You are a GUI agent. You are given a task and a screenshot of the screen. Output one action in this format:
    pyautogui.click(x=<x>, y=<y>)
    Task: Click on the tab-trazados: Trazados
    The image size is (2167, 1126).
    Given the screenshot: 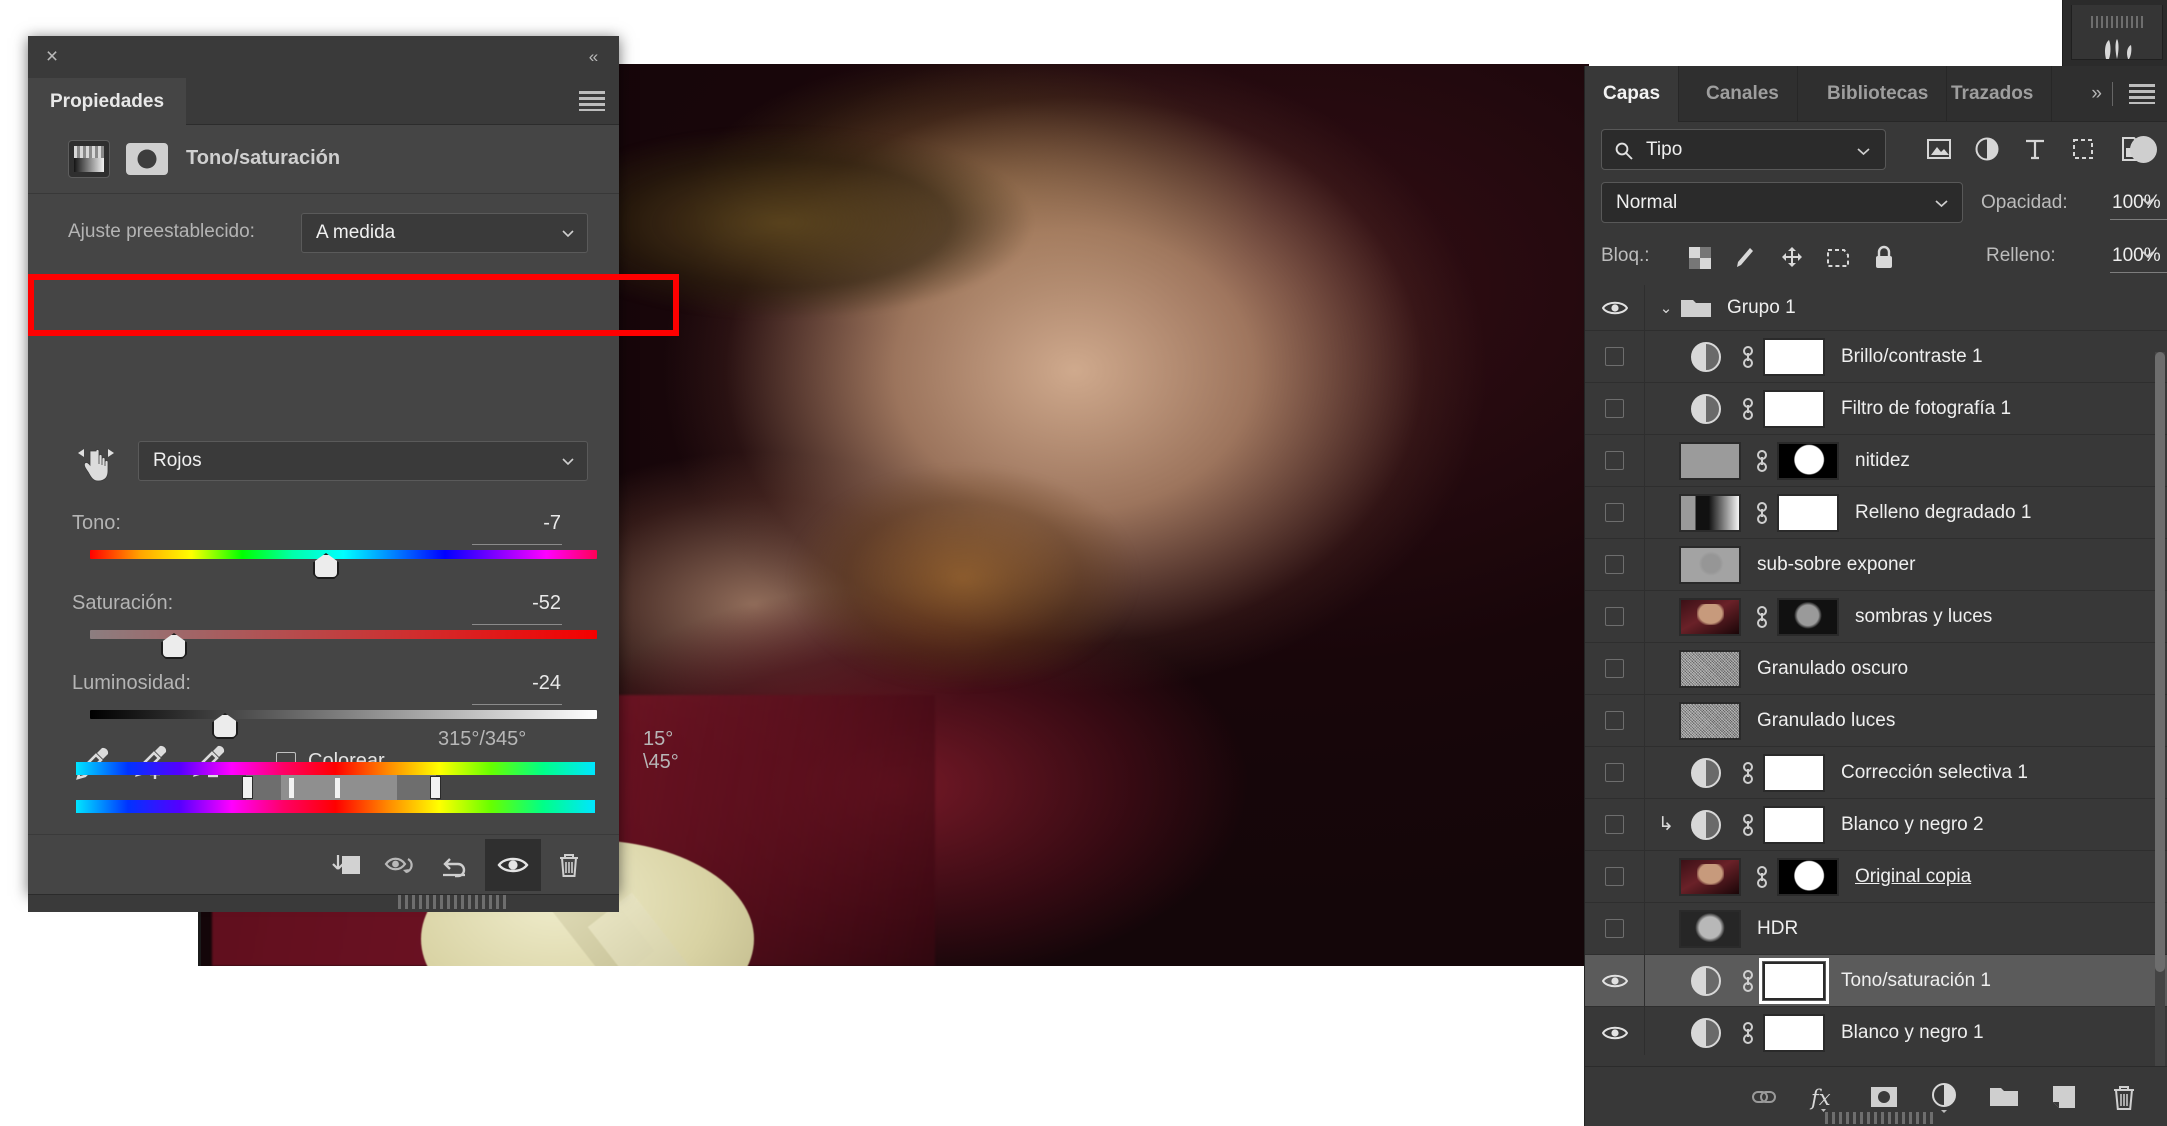 What is the action you would take?
    pyautogui.click(x=1993, y=94)
    